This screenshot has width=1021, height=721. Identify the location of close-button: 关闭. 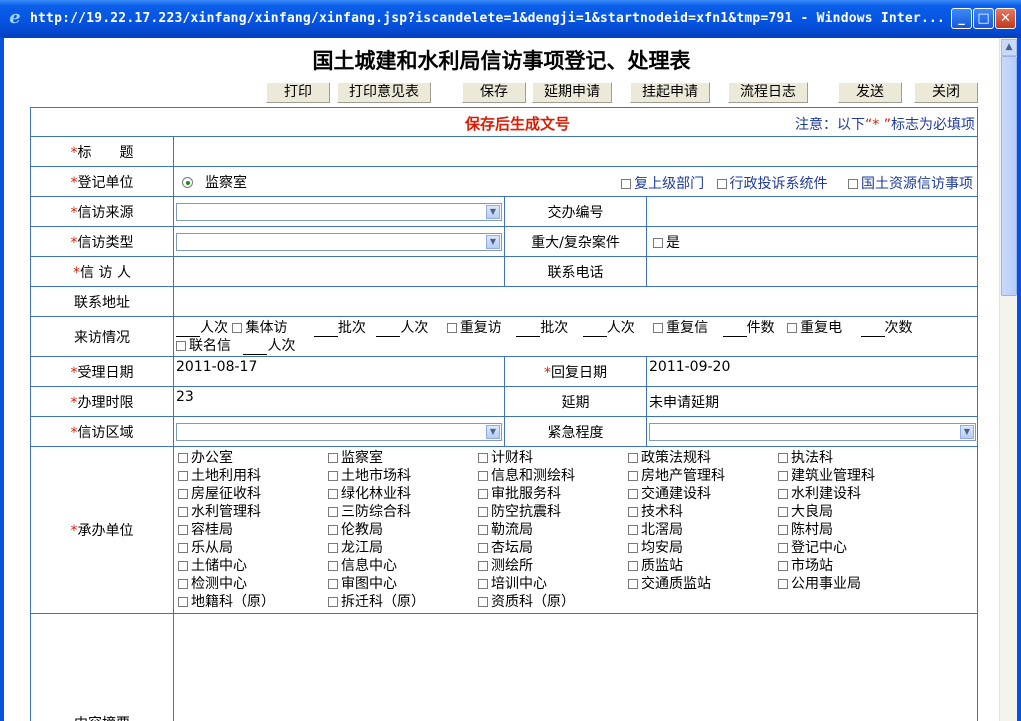
(946, 92).